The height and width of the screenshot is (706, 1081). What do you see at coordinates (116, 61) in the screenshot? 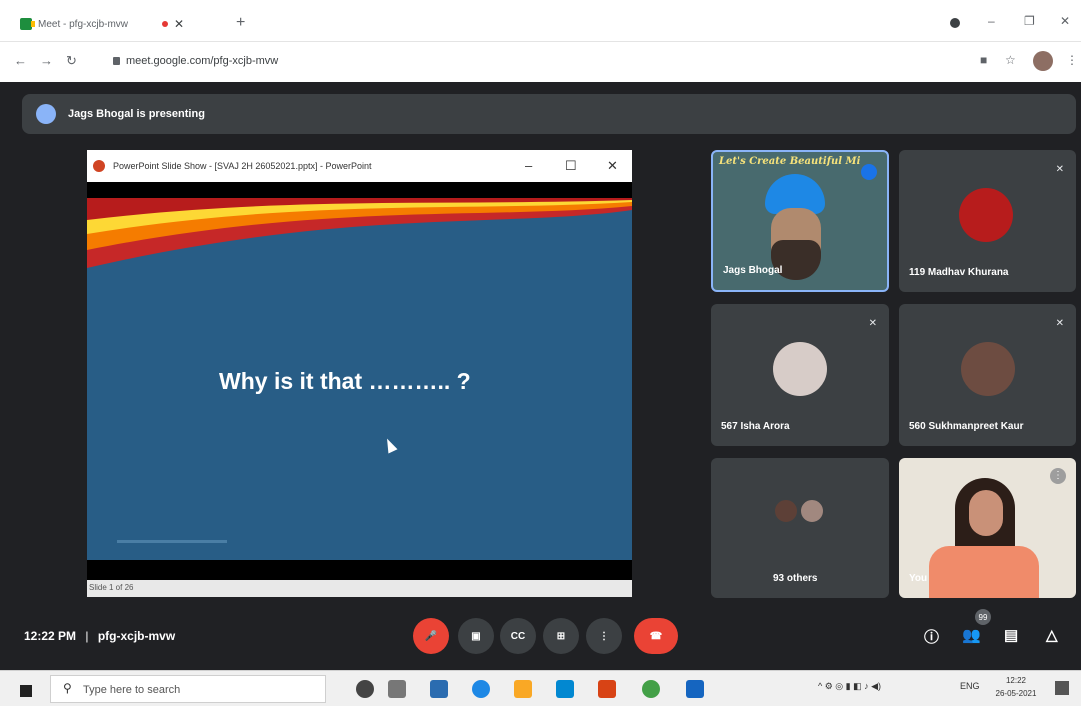
I see `lock-icon` at bounding box center [116, 61].